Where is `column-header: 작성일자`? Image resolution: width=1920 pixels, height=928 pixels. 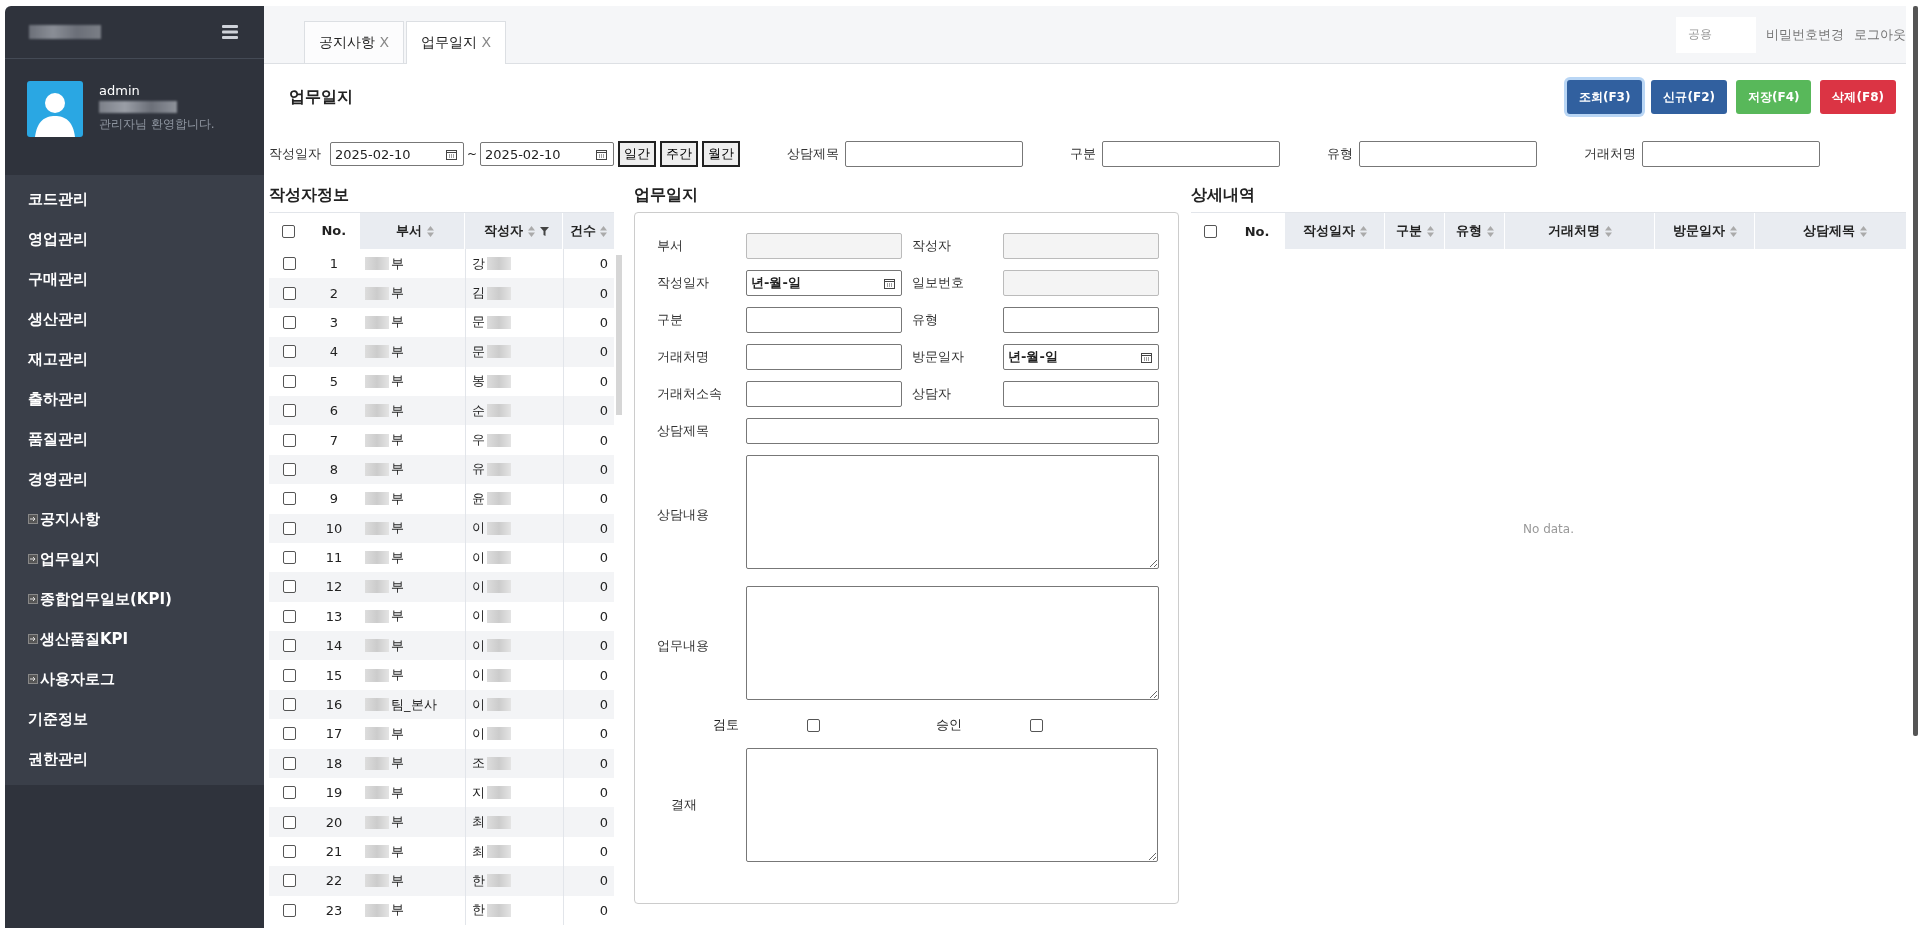
column-header: 작성일자 is located at coordinates (1334, 231).